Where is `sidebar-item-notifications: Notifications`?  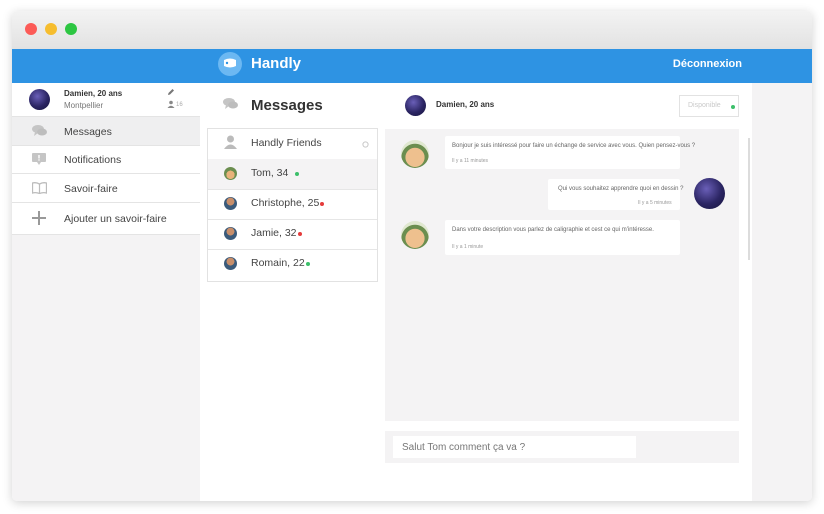
sidebar-item-notifications: Notifications is located at coordinates (106, 160).